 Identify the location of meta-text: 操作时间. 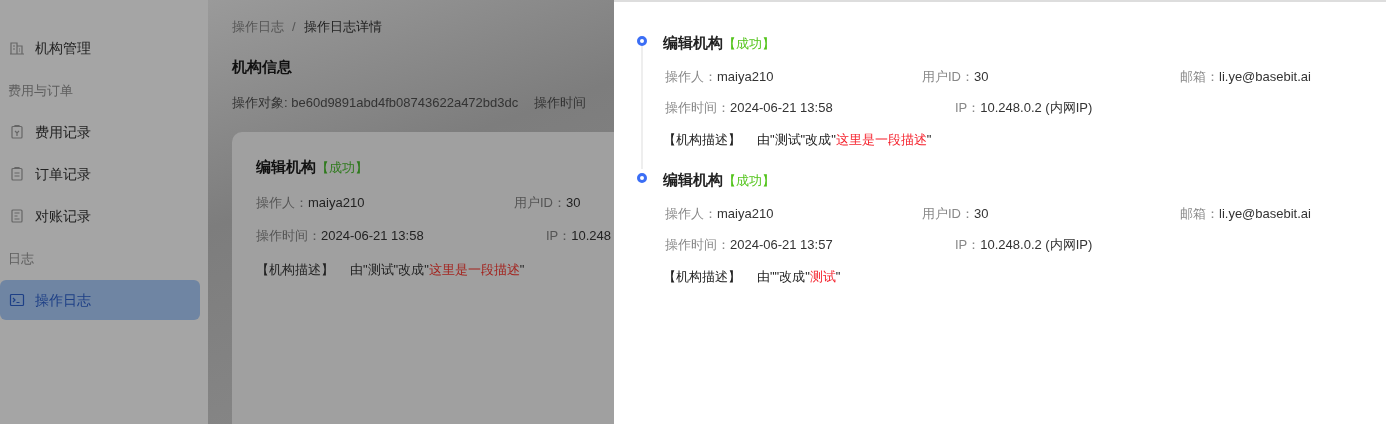
(560, 102).